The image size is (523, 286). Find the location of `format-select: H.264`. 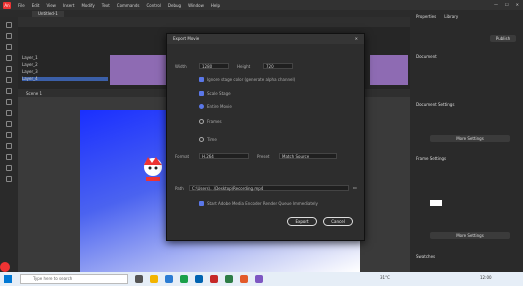

format-select: H.264 is located at coordinates (224, 156).